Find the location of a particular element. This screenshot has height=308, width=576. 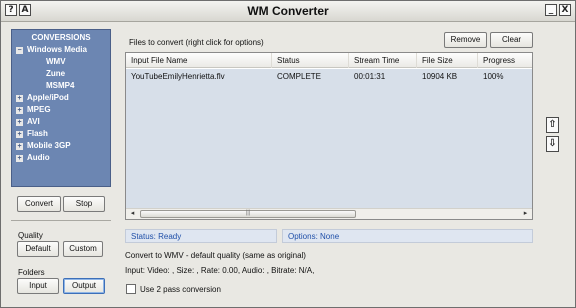

input-folder-button: Input is located at coordinates (38, 286).